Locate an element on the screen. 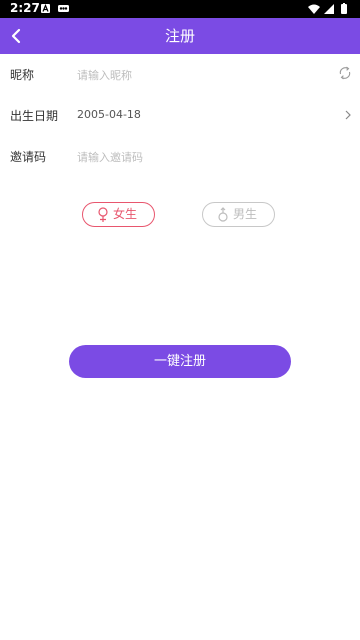 The height and width of the screenshot is (640, 360). invite-code-input: 请输入邀请码 is located at coordinates (110, 157).